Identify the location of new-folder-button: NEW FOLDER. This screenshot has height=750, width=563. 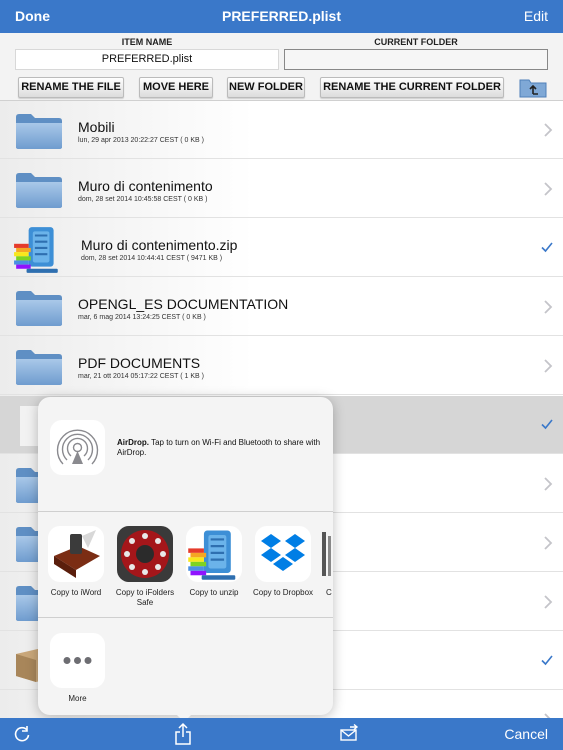
(266, 87).